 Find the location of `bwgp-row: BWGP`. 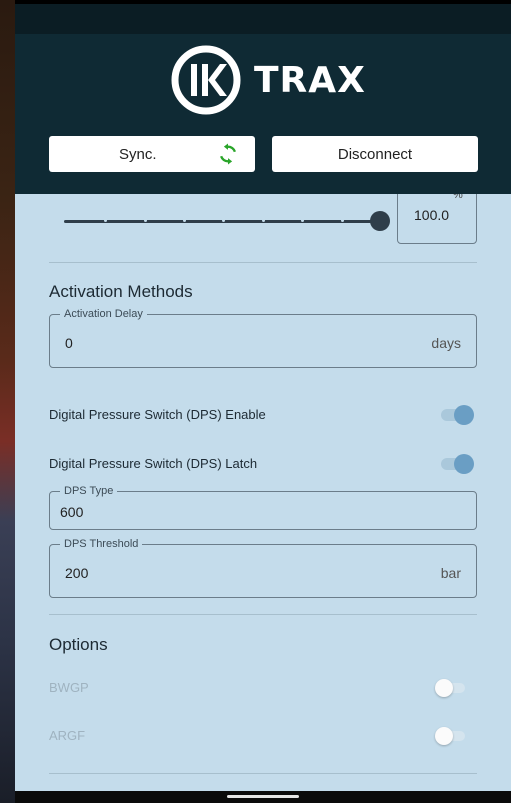

bwgp-row: BWGP is located at coordinates (263, 688).